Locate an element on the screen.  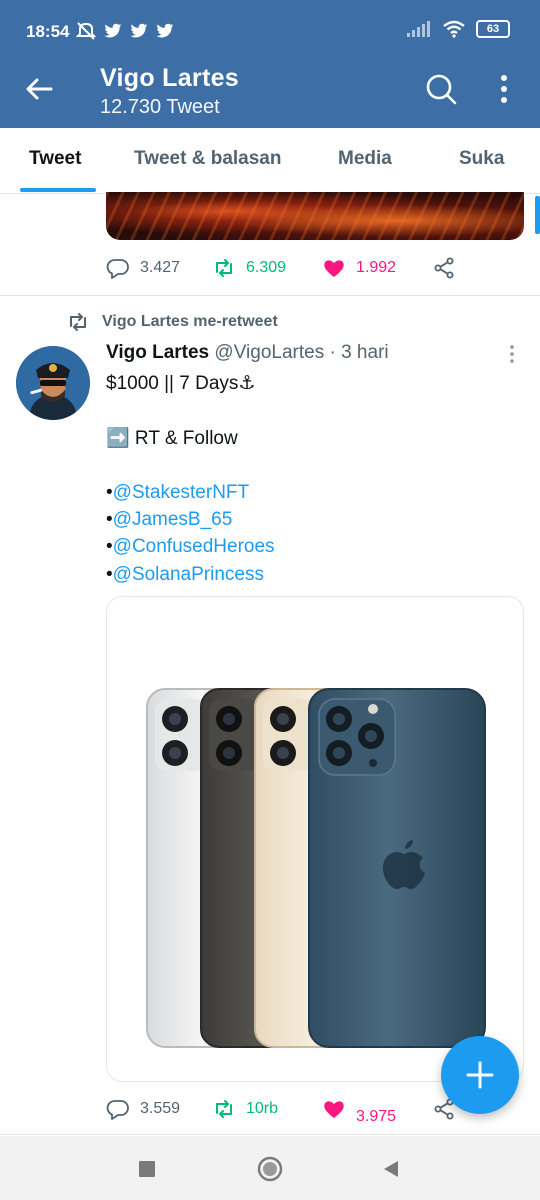
back-nav-button is located at coordinates (391, 1169).